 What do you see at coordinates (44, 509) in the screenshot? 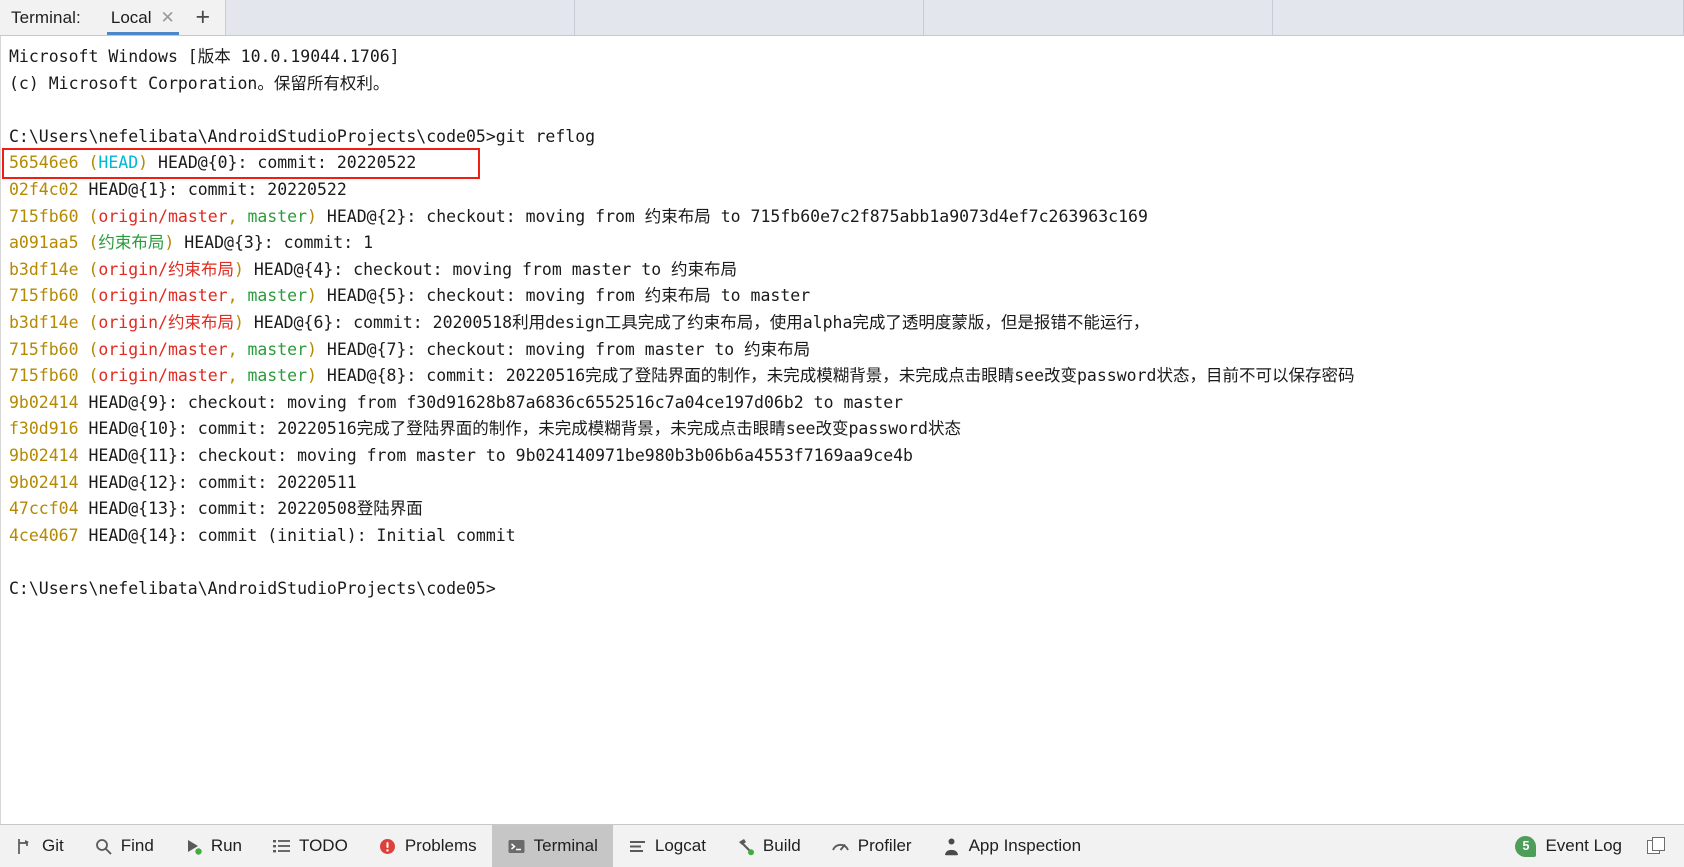
I see `commit-hash: 47ccf04` at bounding box center [44, 509].